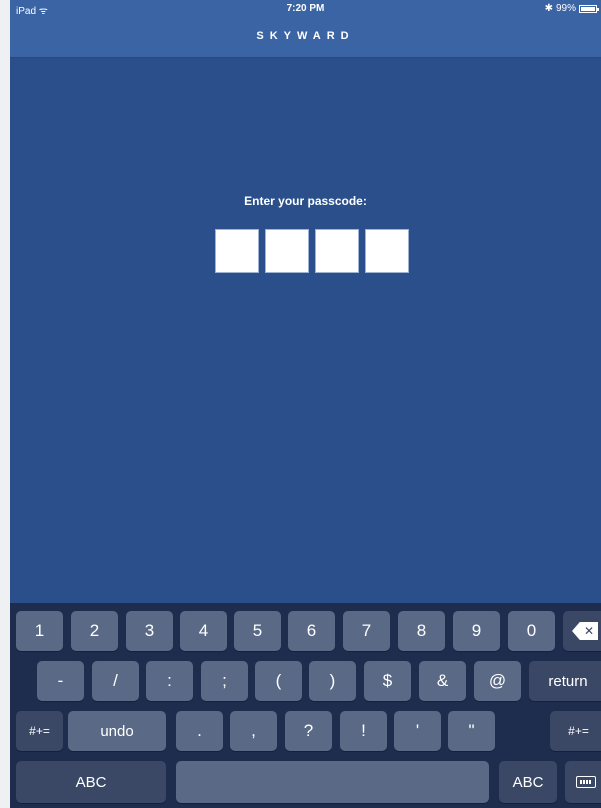 The height and width of the screenshot is (808, 601). I want to click on symbols-key-right: #+=, so click(575, 731).